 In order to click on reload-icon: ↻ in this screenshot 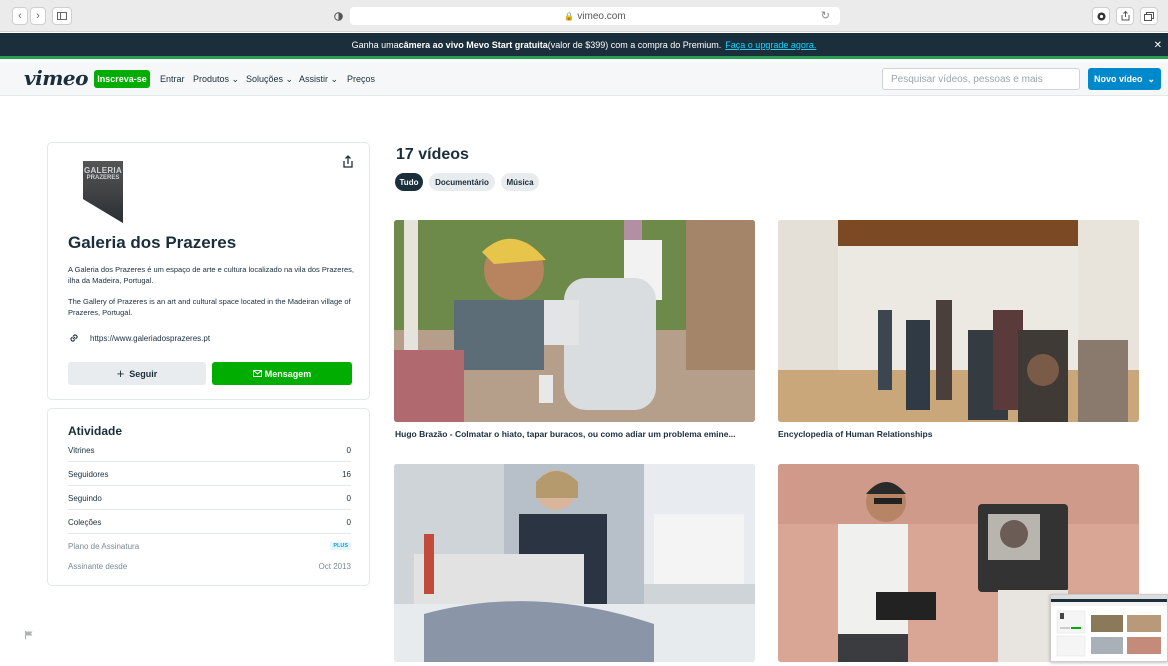, I will do `click(825, 15)`.